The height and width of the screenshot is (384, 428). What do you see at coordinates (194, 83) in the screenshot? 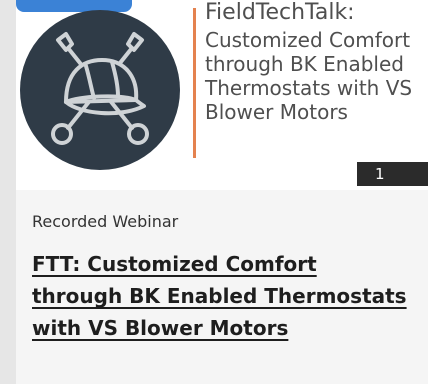
I see `title-divider` at bounding box center [194, 83].